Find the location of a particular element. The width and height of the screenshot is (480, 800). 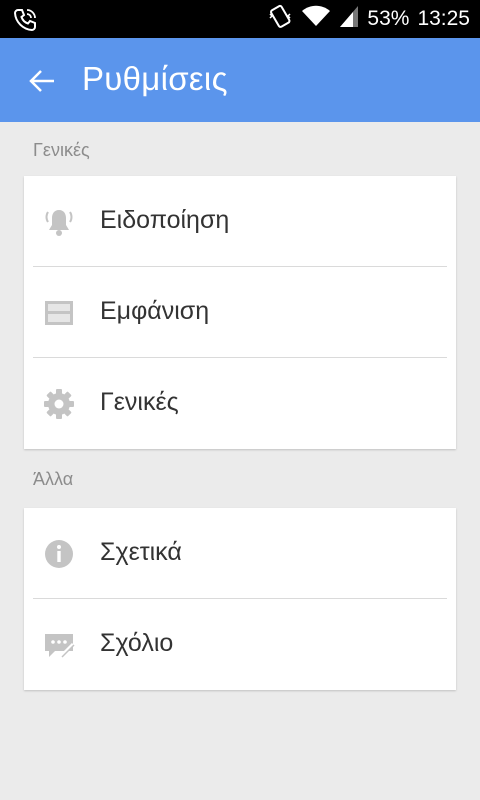

settings-item-general: Γενικές is located at coordinates (240, 403).